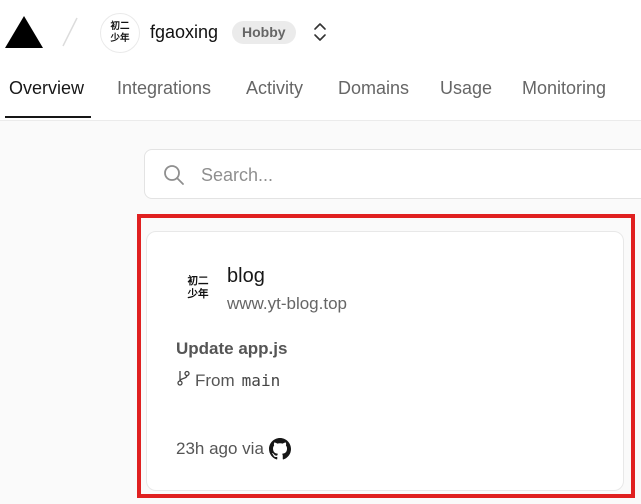  What do you see at coordinates (420, 175) in the screenshot?
I see `search-input` at bounding box center [420, 175].